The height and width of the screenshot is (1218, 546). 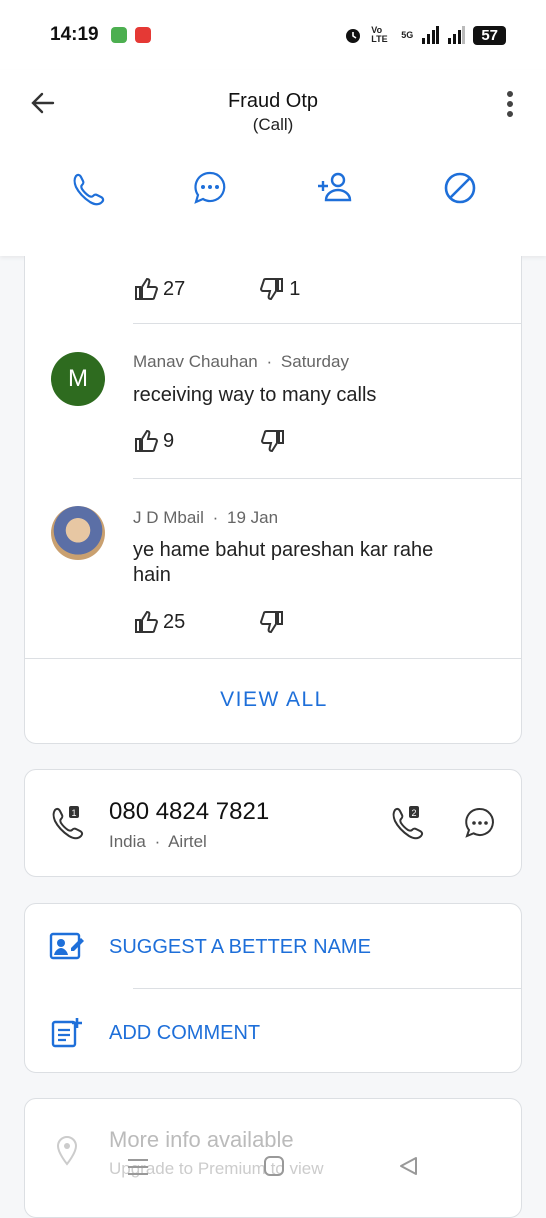 What do you see at coordinates (295, 288) in the screenshot?
I see `dislike-count: 1` at bounding box center [295, 288].